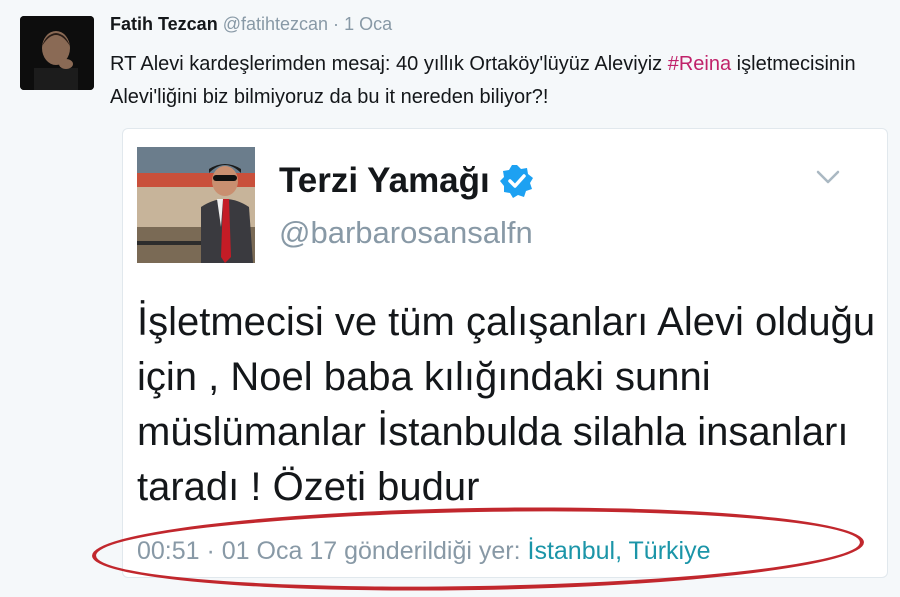 The image size is (900, 597). What do you see at coordinates (368, 24) in the screenshot?
I see `tweet-date: 1 Oca` at bounding box center [368, 24].